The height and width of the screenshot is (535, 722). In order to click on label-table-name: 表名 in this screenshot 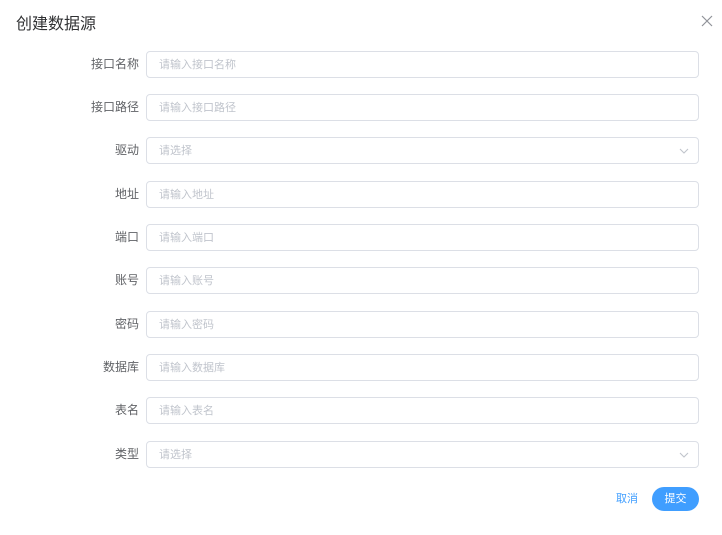, I will do `click(126, 410)`.